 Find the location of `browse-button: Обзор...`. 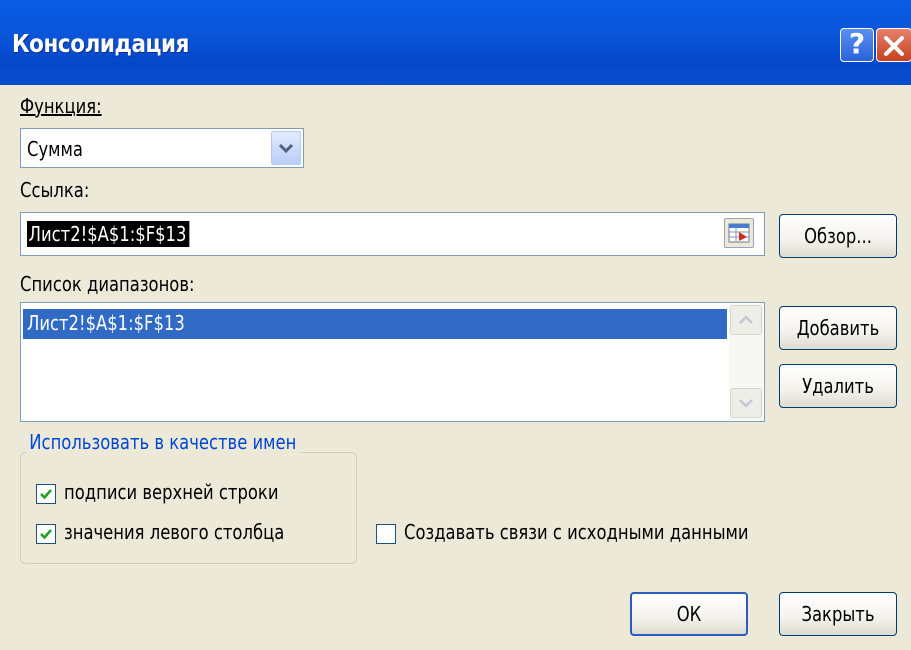

browse-button: Обзор... is located at coordinates (838, 236).